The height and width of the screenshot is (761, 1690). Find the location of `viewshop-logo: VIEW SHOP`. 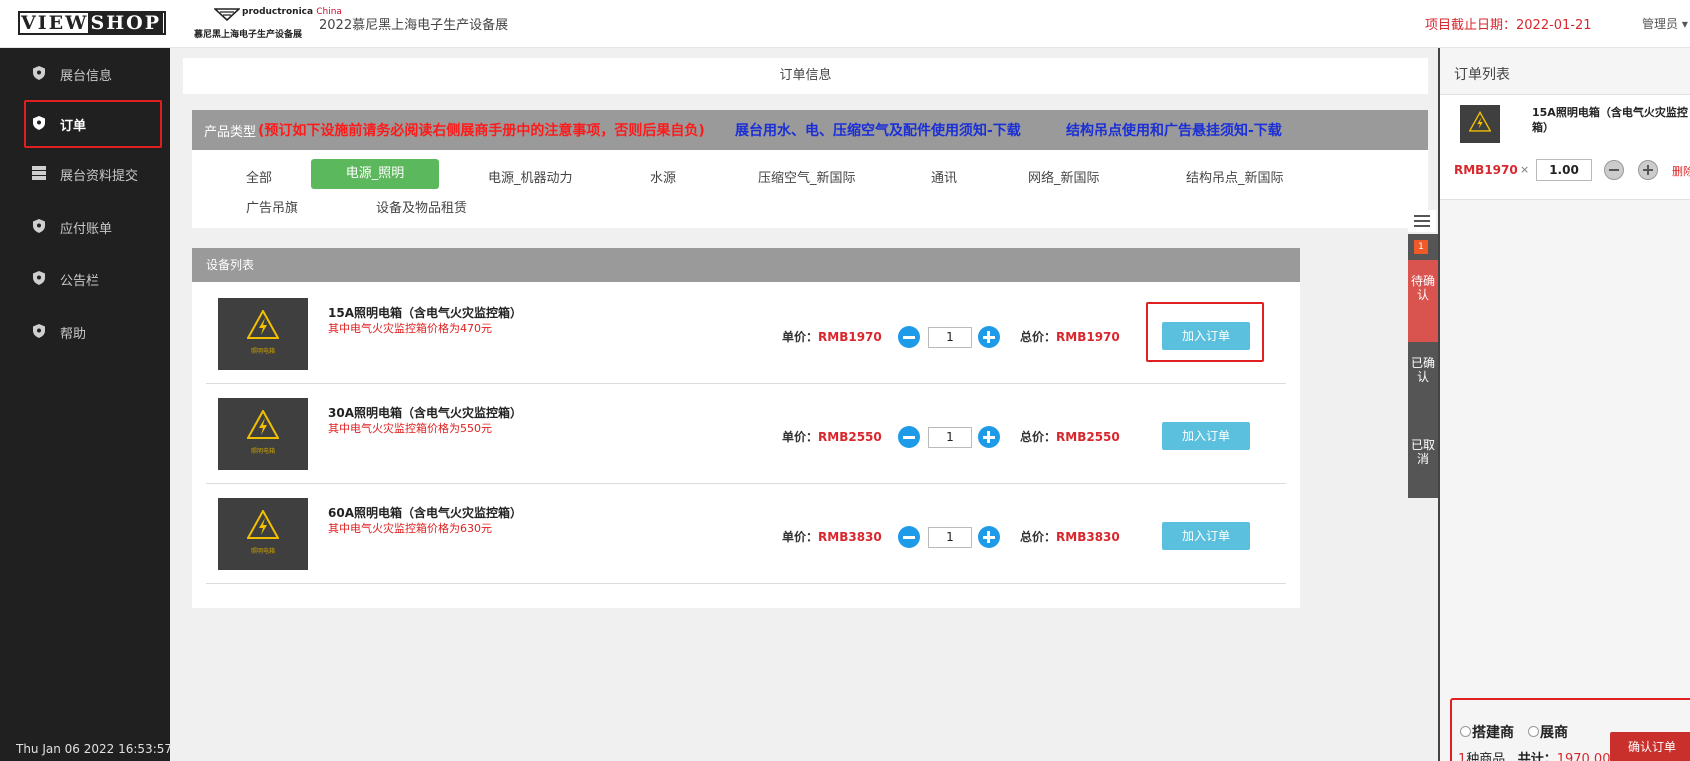

viewshop-logo: VIEW SHOP is located at coordinates (92, 23).